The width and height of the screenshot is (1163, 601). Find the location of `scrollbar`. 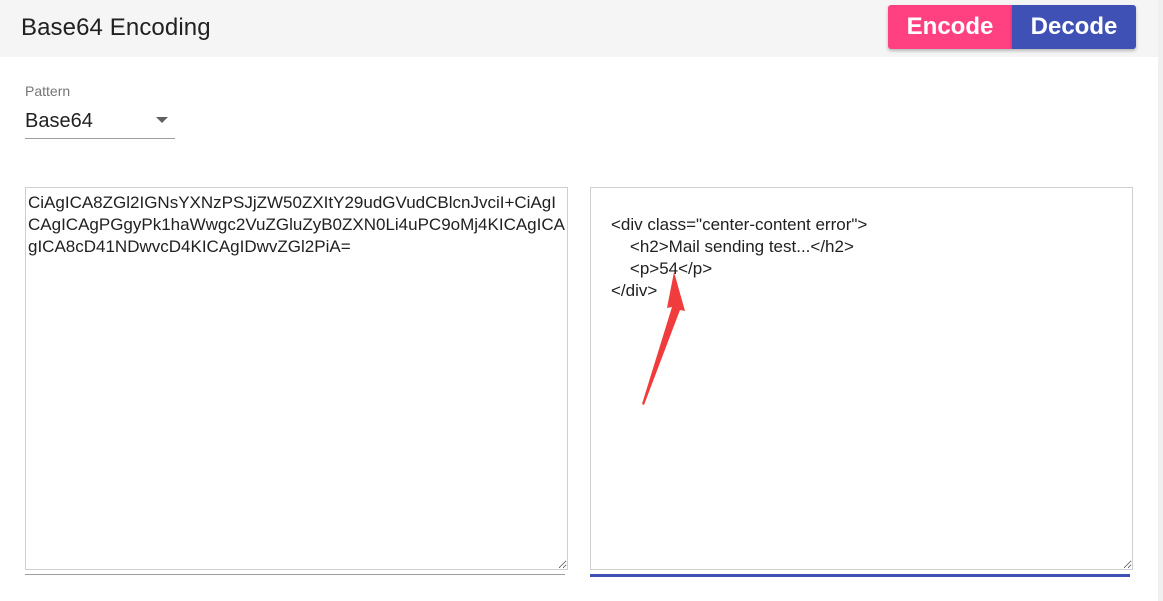

scrollbar is located at coordinates (1160, 300).